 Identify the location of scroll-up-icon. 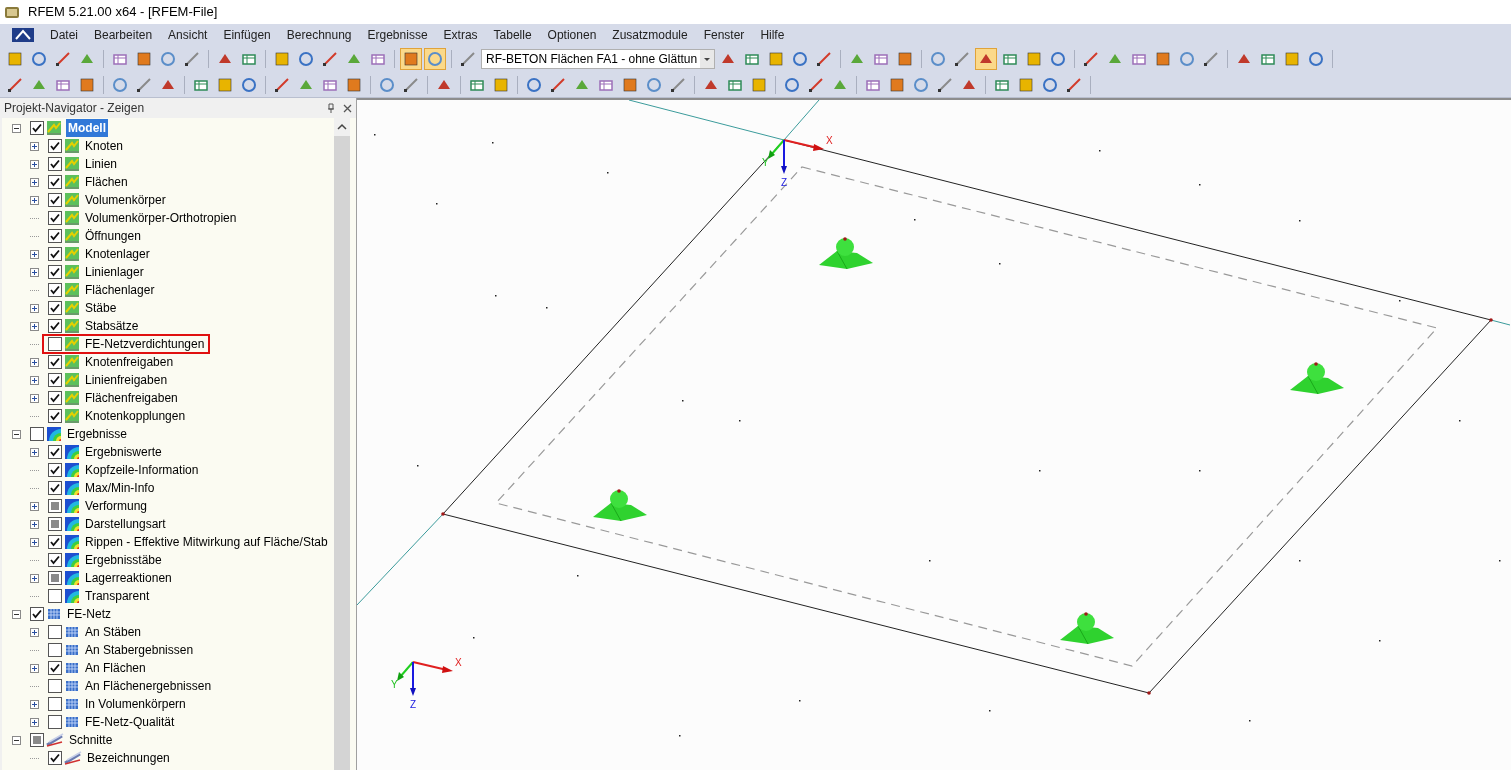
(342, 127).